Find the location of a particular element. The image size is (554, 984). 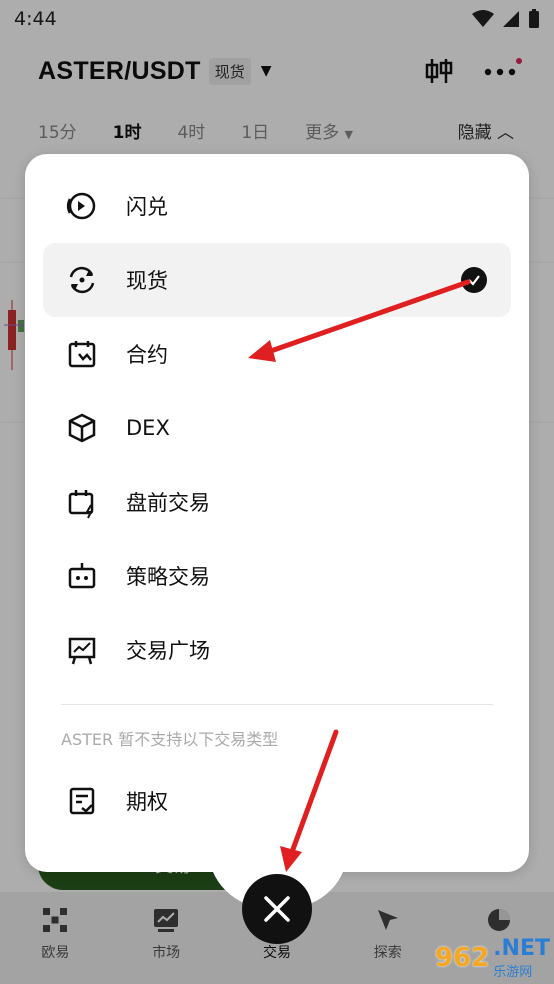

arrowhead-close is located at coordinates (291, 859).